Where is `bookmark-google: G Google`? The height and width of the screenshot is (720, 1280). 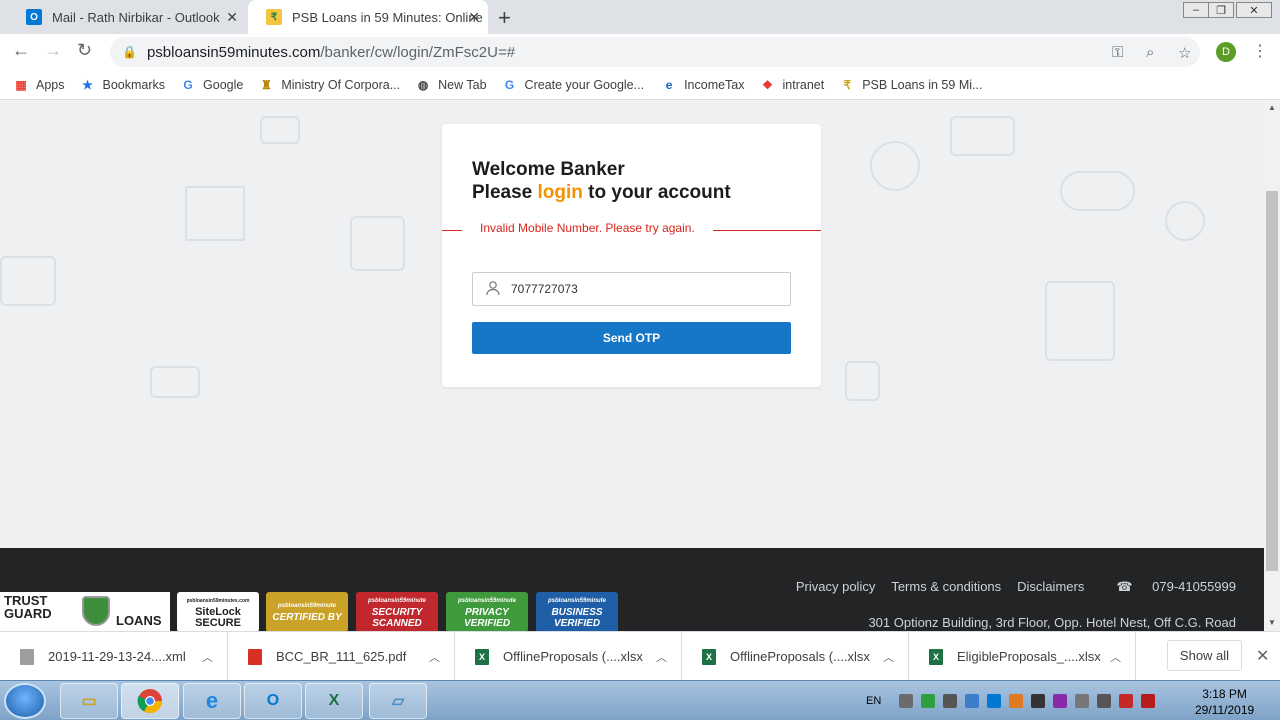
bookmark-google: G Google is located at coordinates (212, 85).